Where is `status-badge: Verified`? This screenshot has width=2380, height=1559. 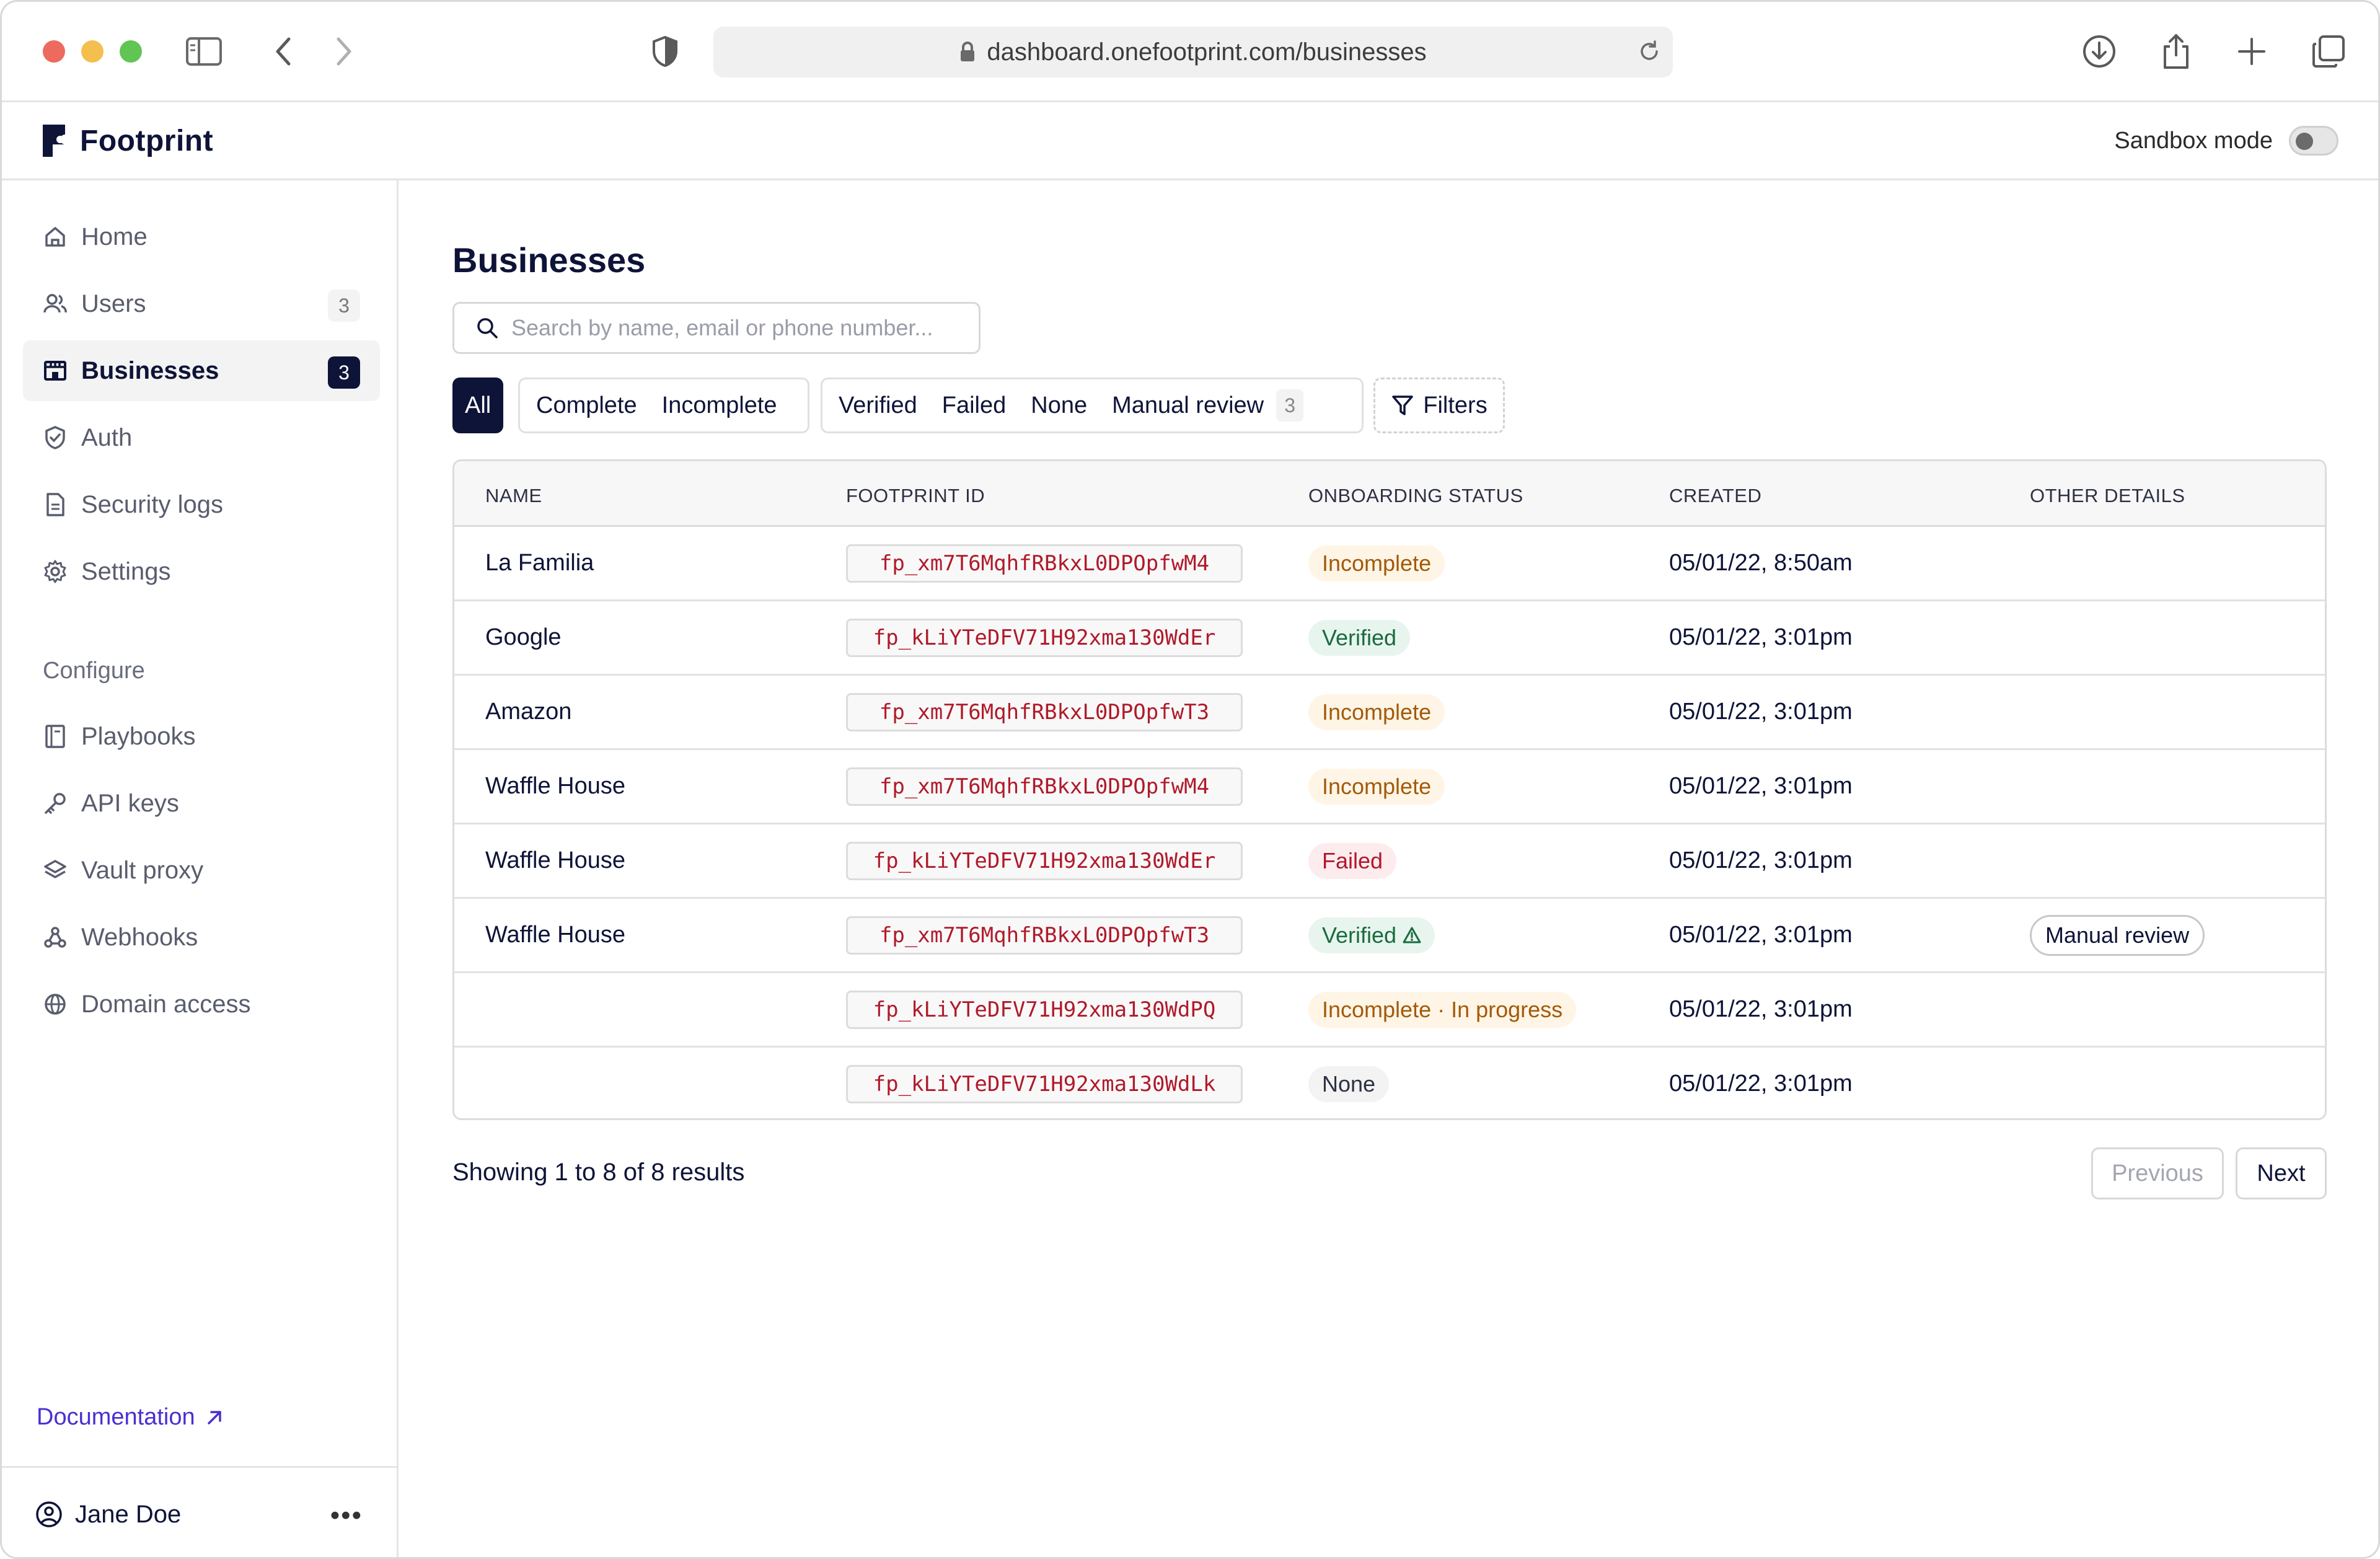
status-badge: Verified is located at coordinates (1359, 637).